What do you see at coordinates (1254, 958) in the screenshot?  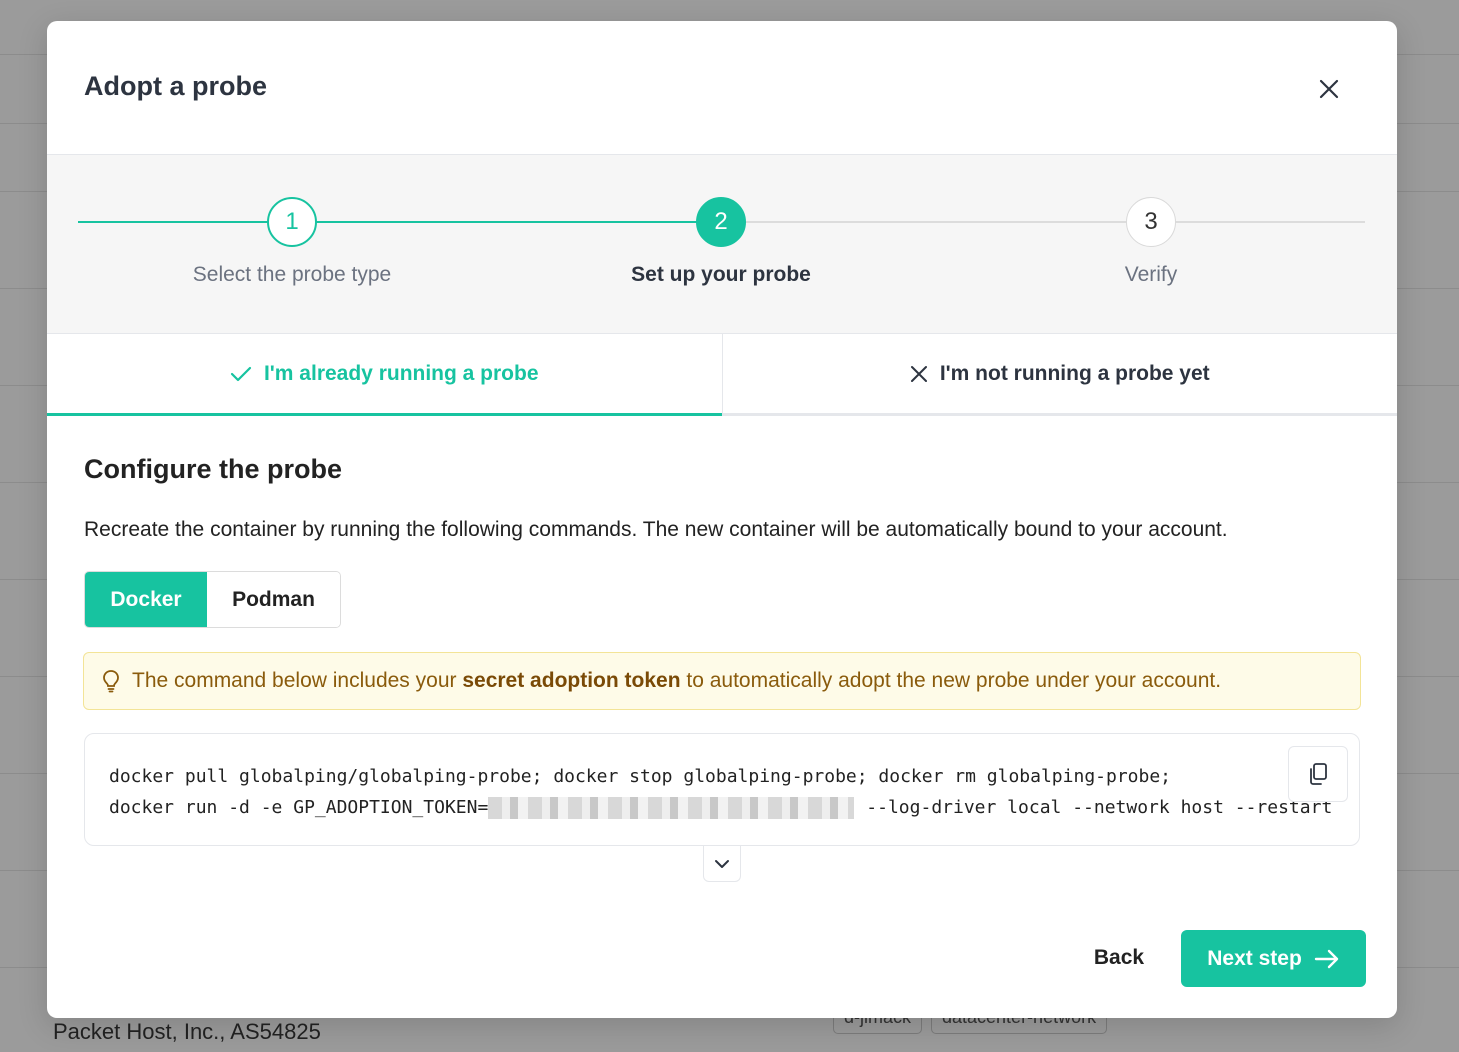 I see `next-step-label: Next step` at bounding box center [1254, 958].